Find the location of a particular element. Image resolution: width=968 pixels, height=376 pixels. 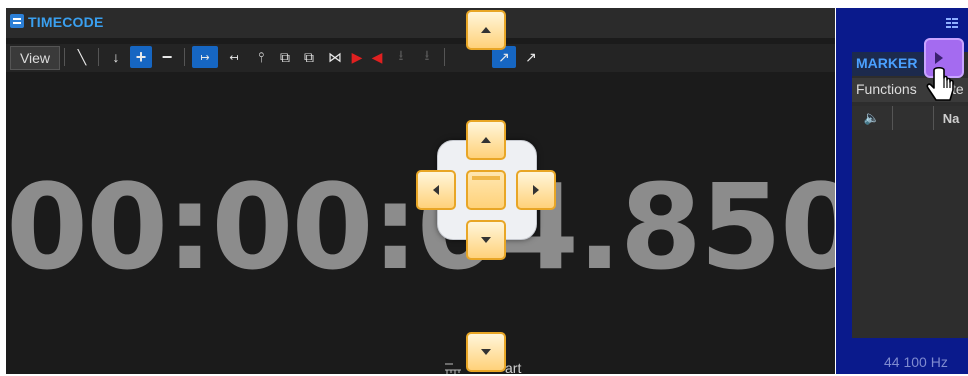

move-left-icon: ⧉ is located at coordinates (285, 57).